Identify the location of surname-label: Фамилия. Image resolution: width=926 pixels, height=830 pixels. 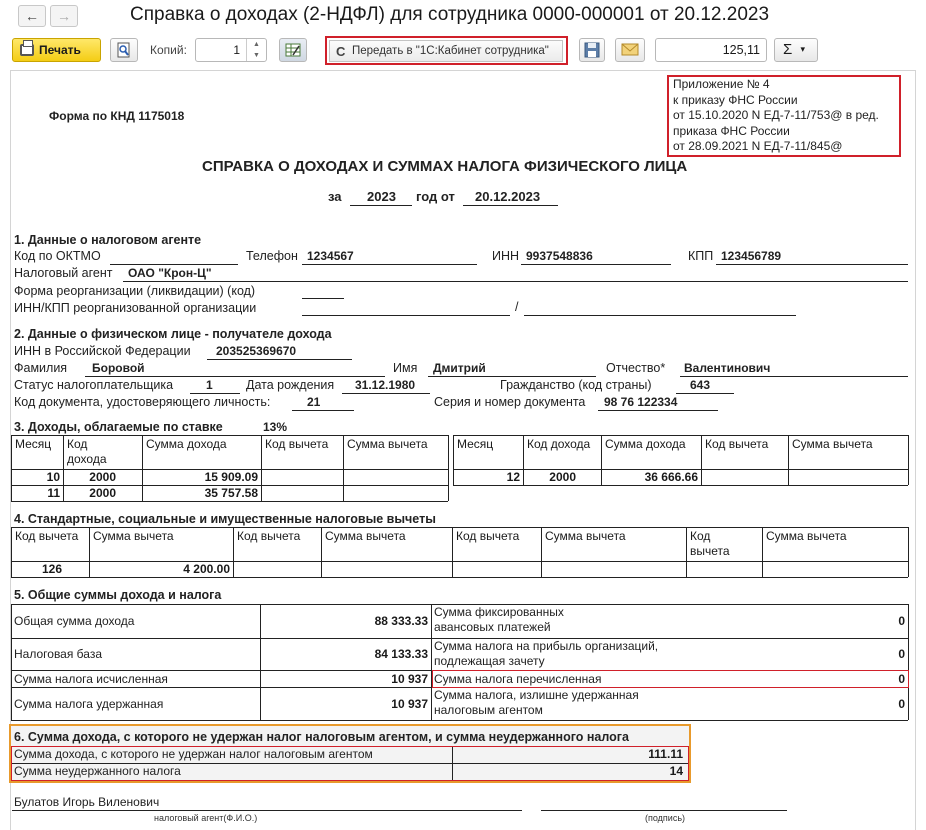
(41, 368).